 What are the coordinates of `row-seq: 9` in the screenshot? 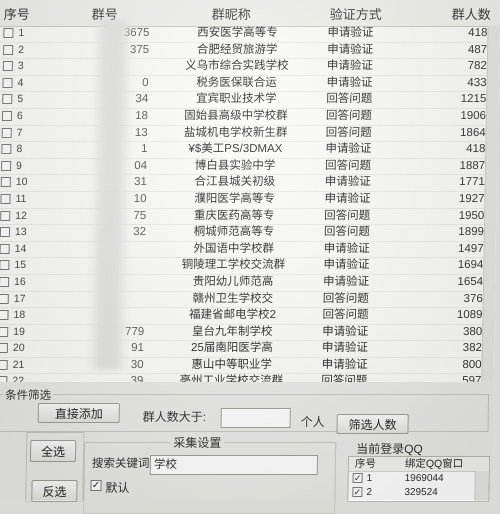 It's located at (19, 165).